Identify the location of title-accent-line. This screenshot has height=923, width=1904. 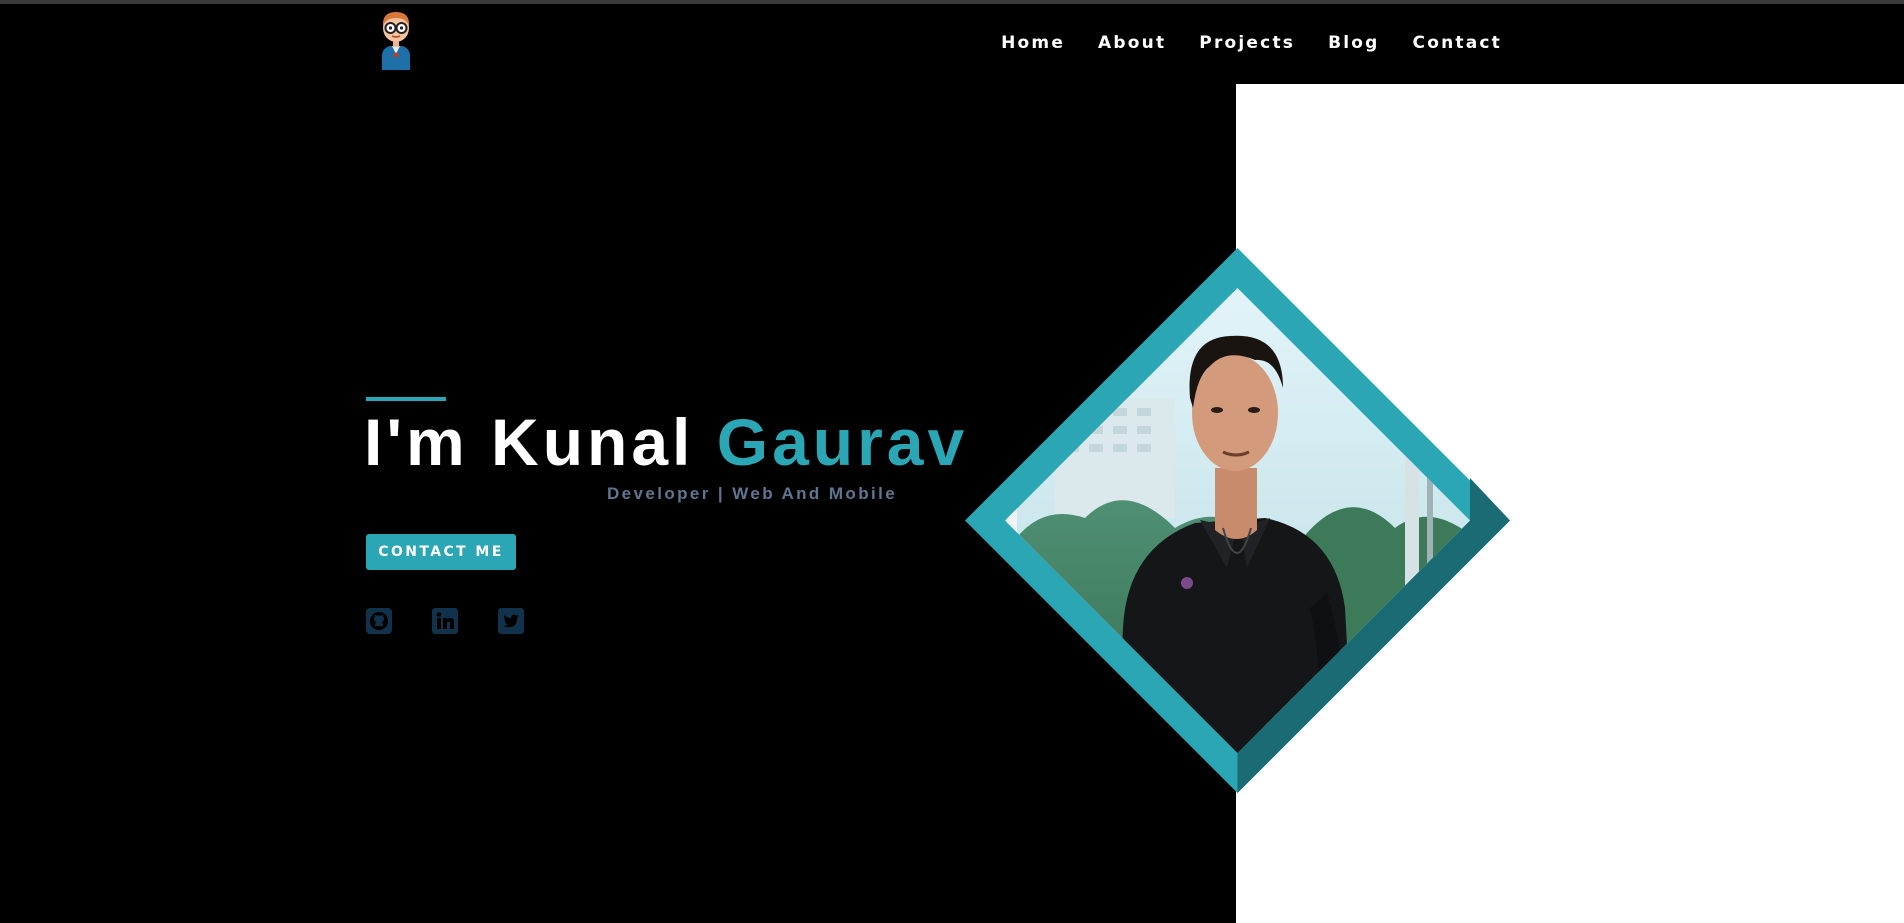
(406, 399).